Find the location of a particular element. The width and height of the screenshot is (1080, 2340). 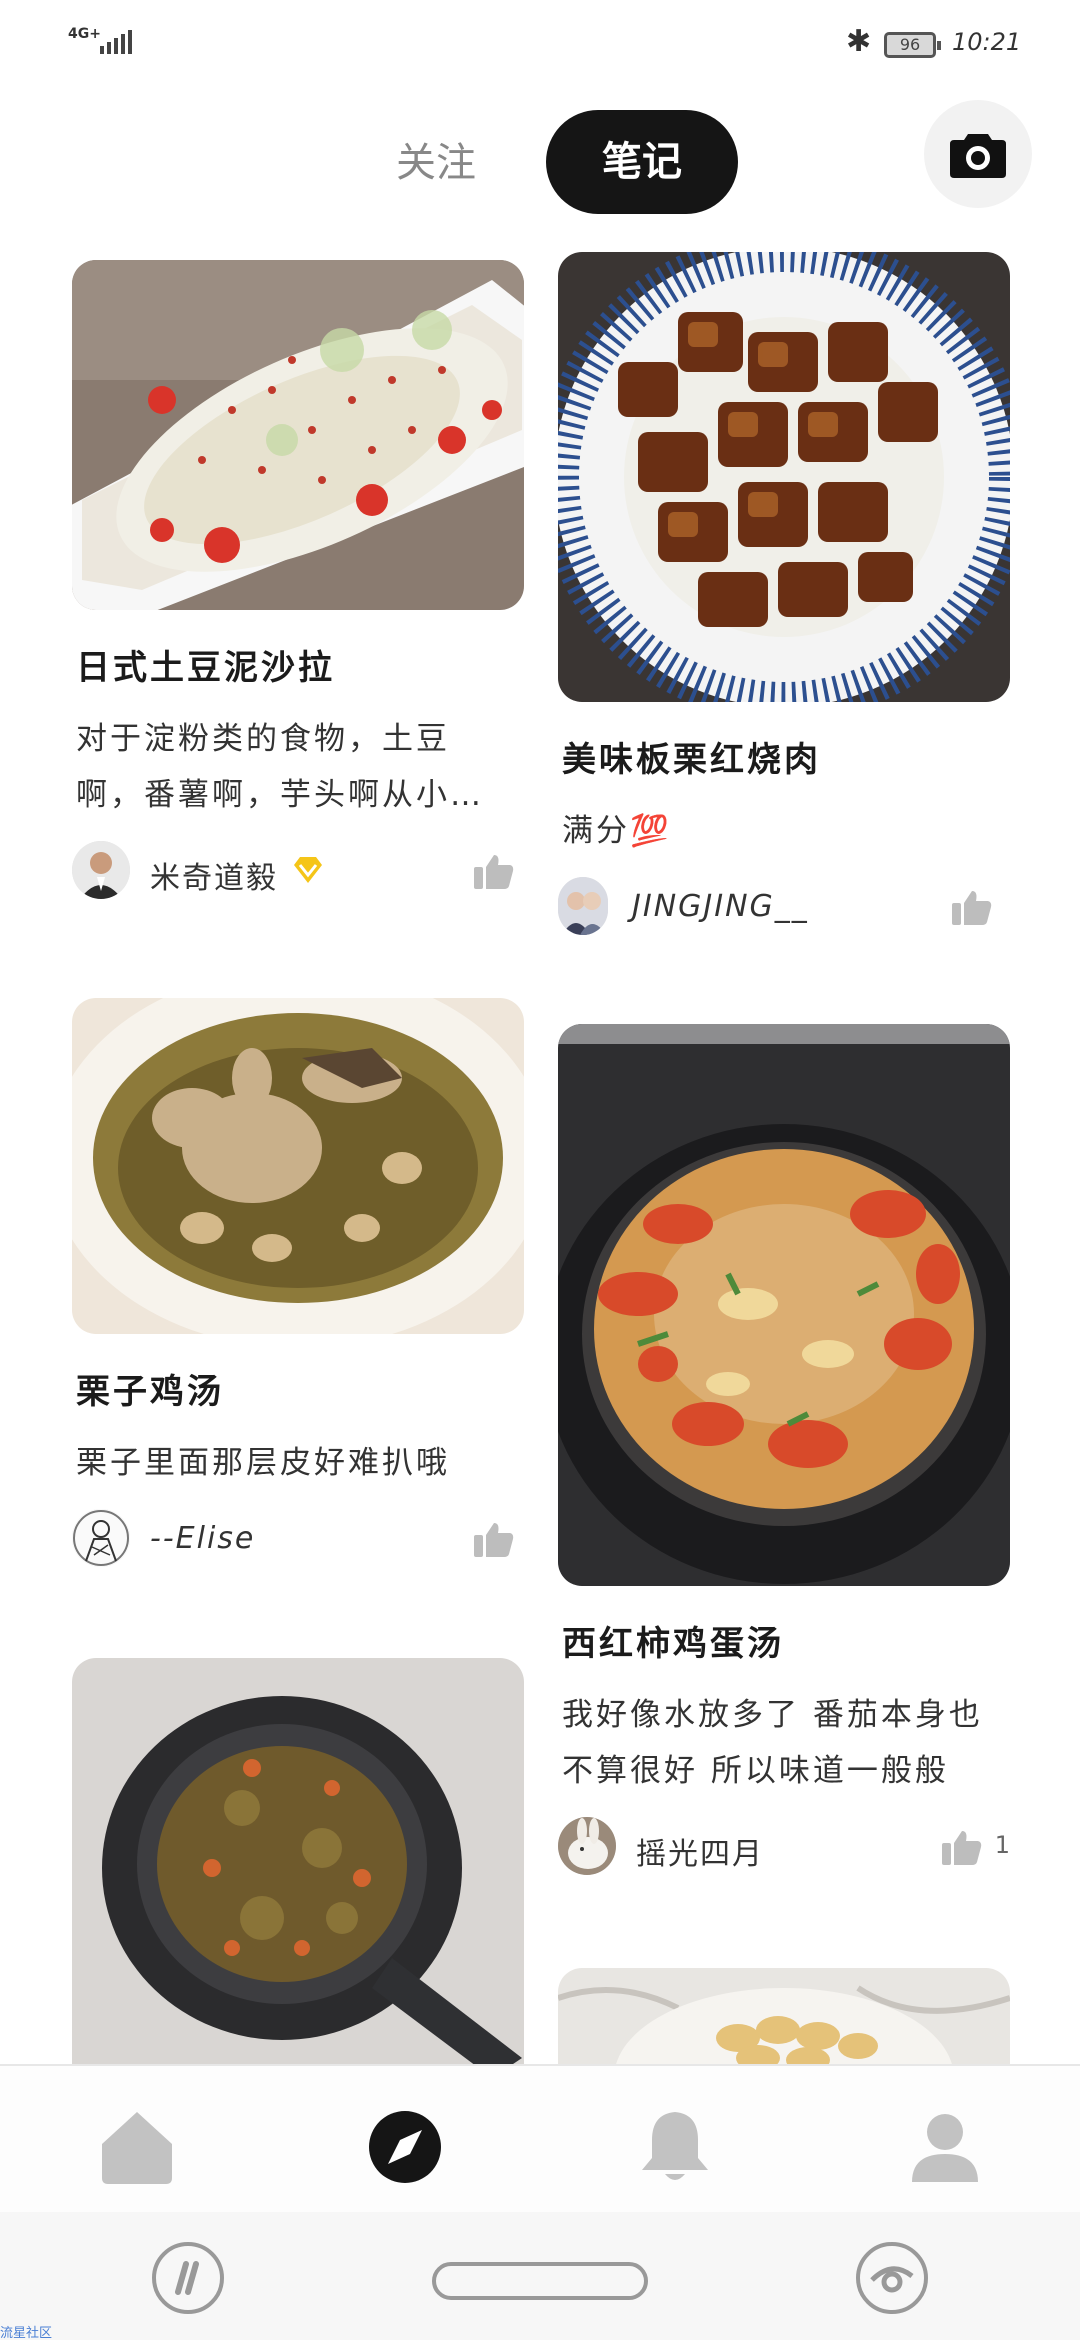

status-time: 10:21 is located at coordinates (987, 42).